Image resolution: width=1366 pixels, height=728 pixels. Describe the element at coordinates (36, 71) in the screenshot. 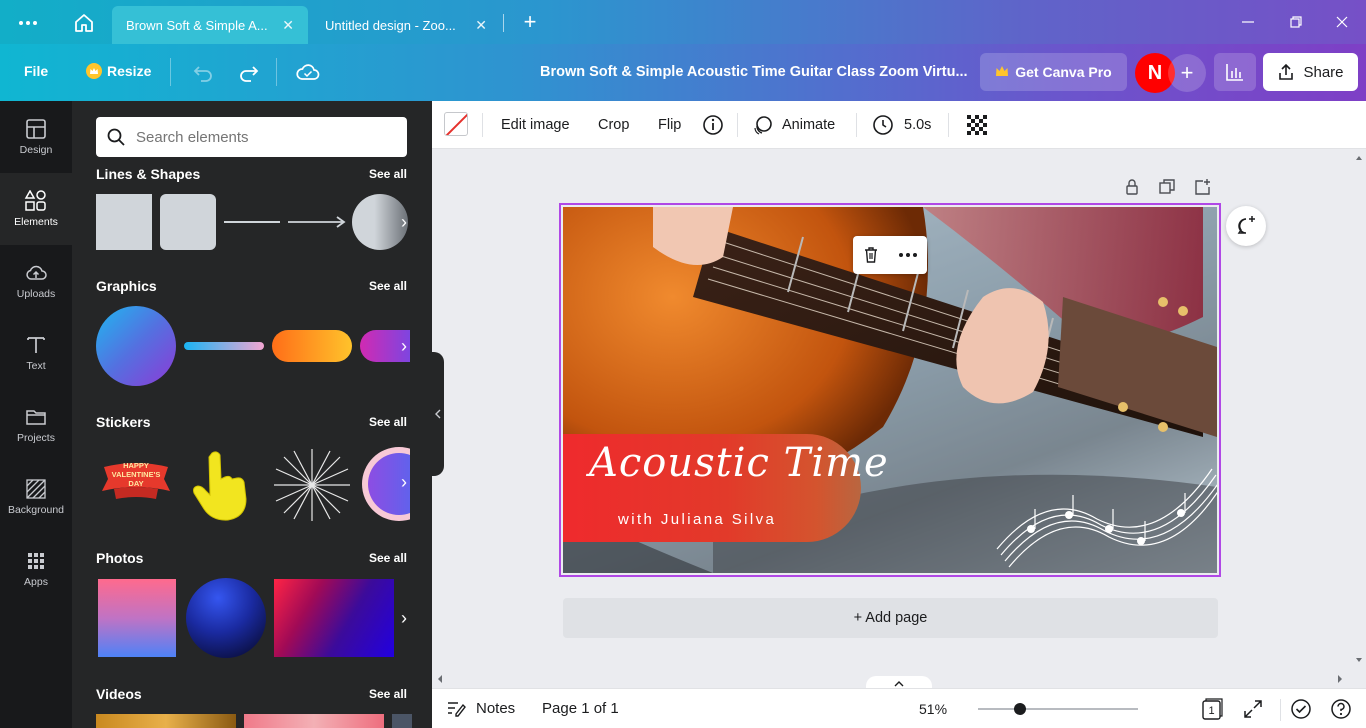

I see `file-menu-button: File` at that location.